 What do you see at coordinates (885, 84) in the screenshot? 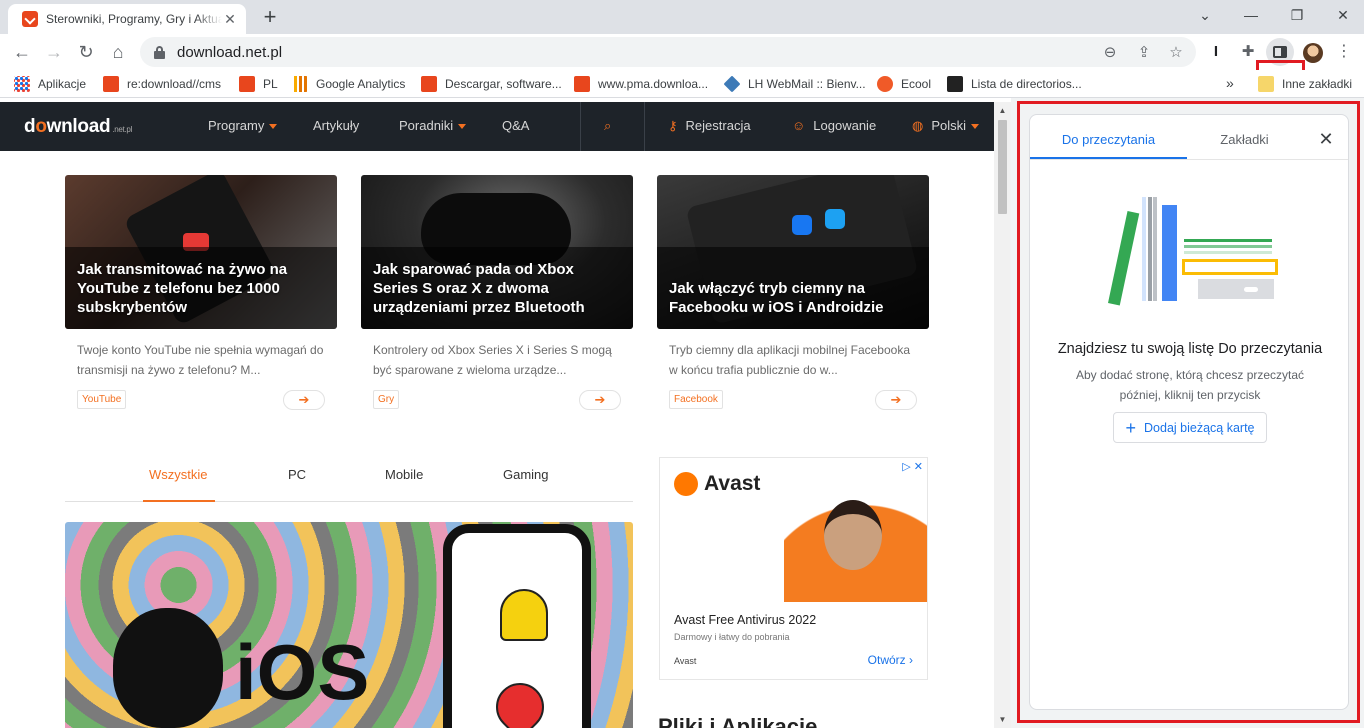
I see `ecool-icon` at bounding box center [885, 84].